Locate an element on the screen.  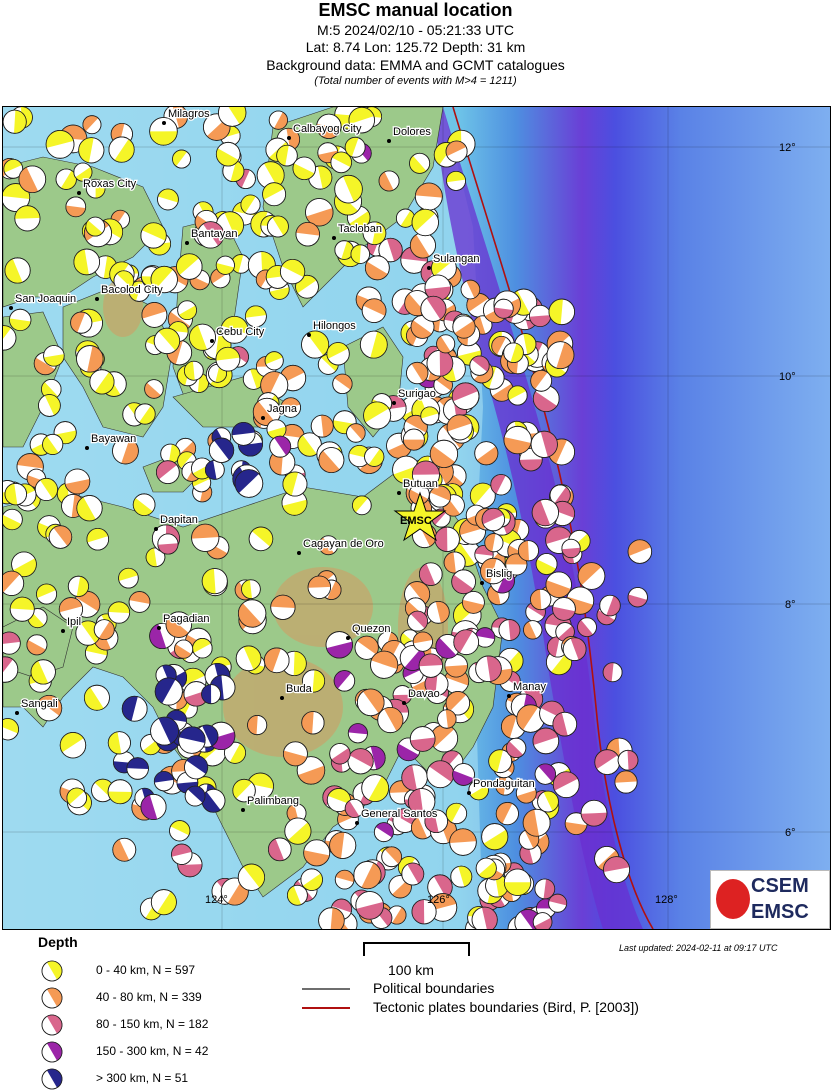
beachball-icon is located at coordinates (52, 998).